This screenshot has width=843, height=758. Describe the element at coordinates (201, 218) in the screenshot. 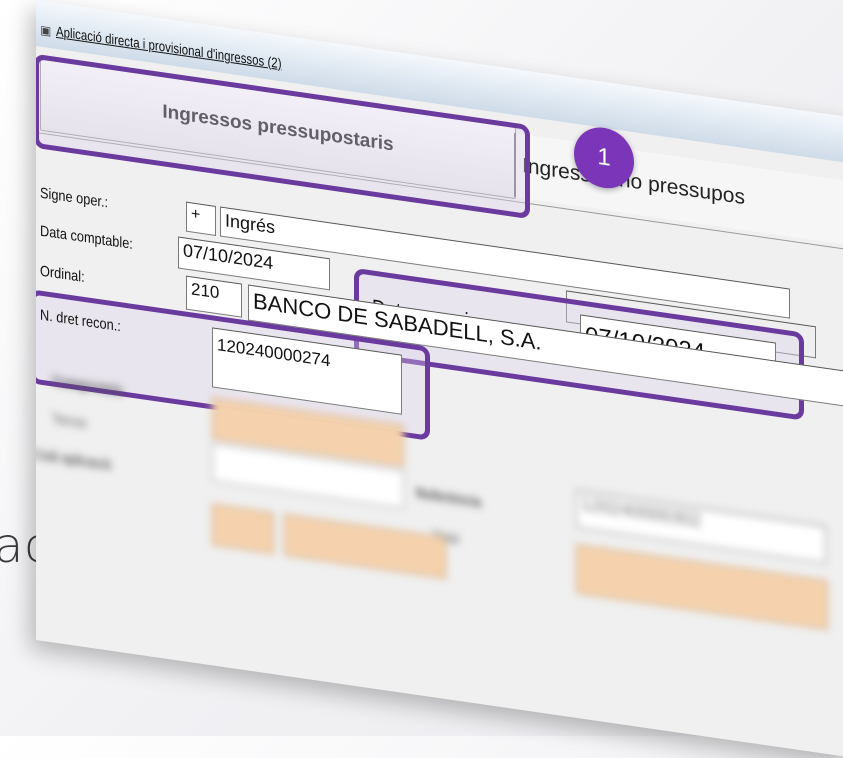

I see `signe-field: +` at that location.